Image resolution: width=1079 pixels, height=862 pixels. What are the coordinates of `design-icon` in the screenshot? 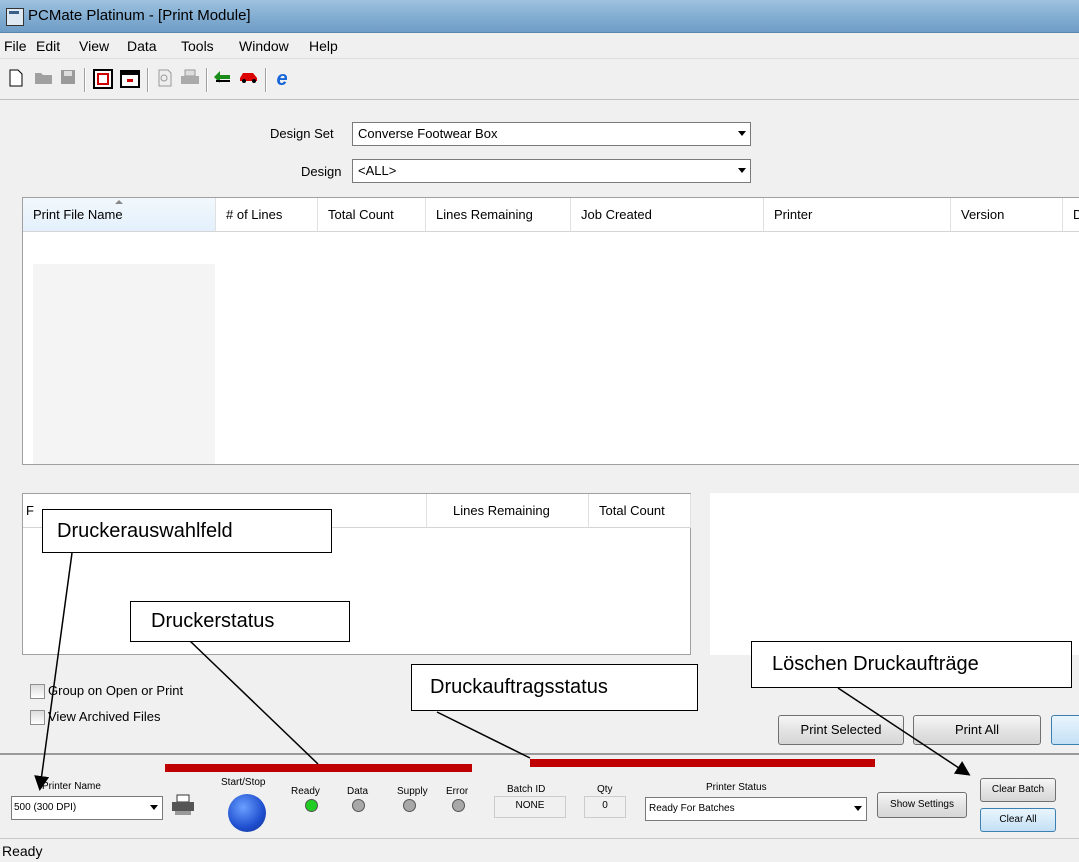 It's located at (103, 79).